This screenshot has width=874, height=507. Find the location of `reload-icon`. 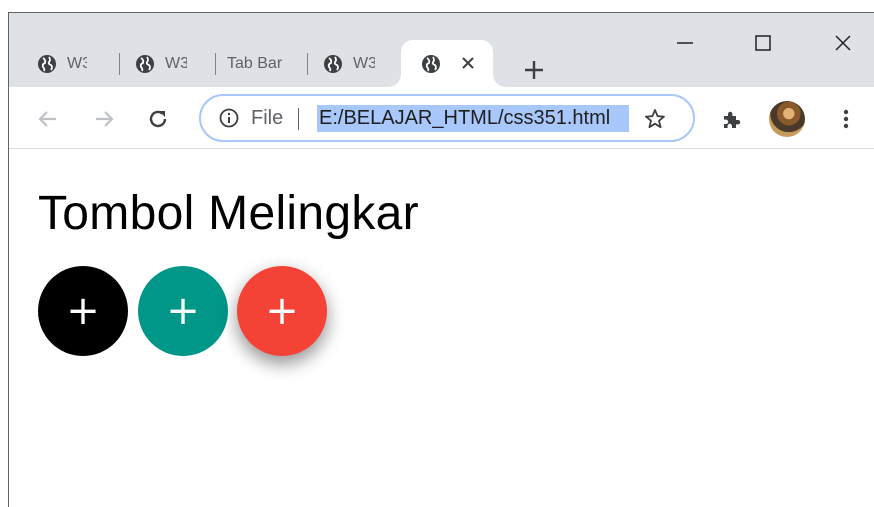

reload-icon is located at coordinates (158, 119).